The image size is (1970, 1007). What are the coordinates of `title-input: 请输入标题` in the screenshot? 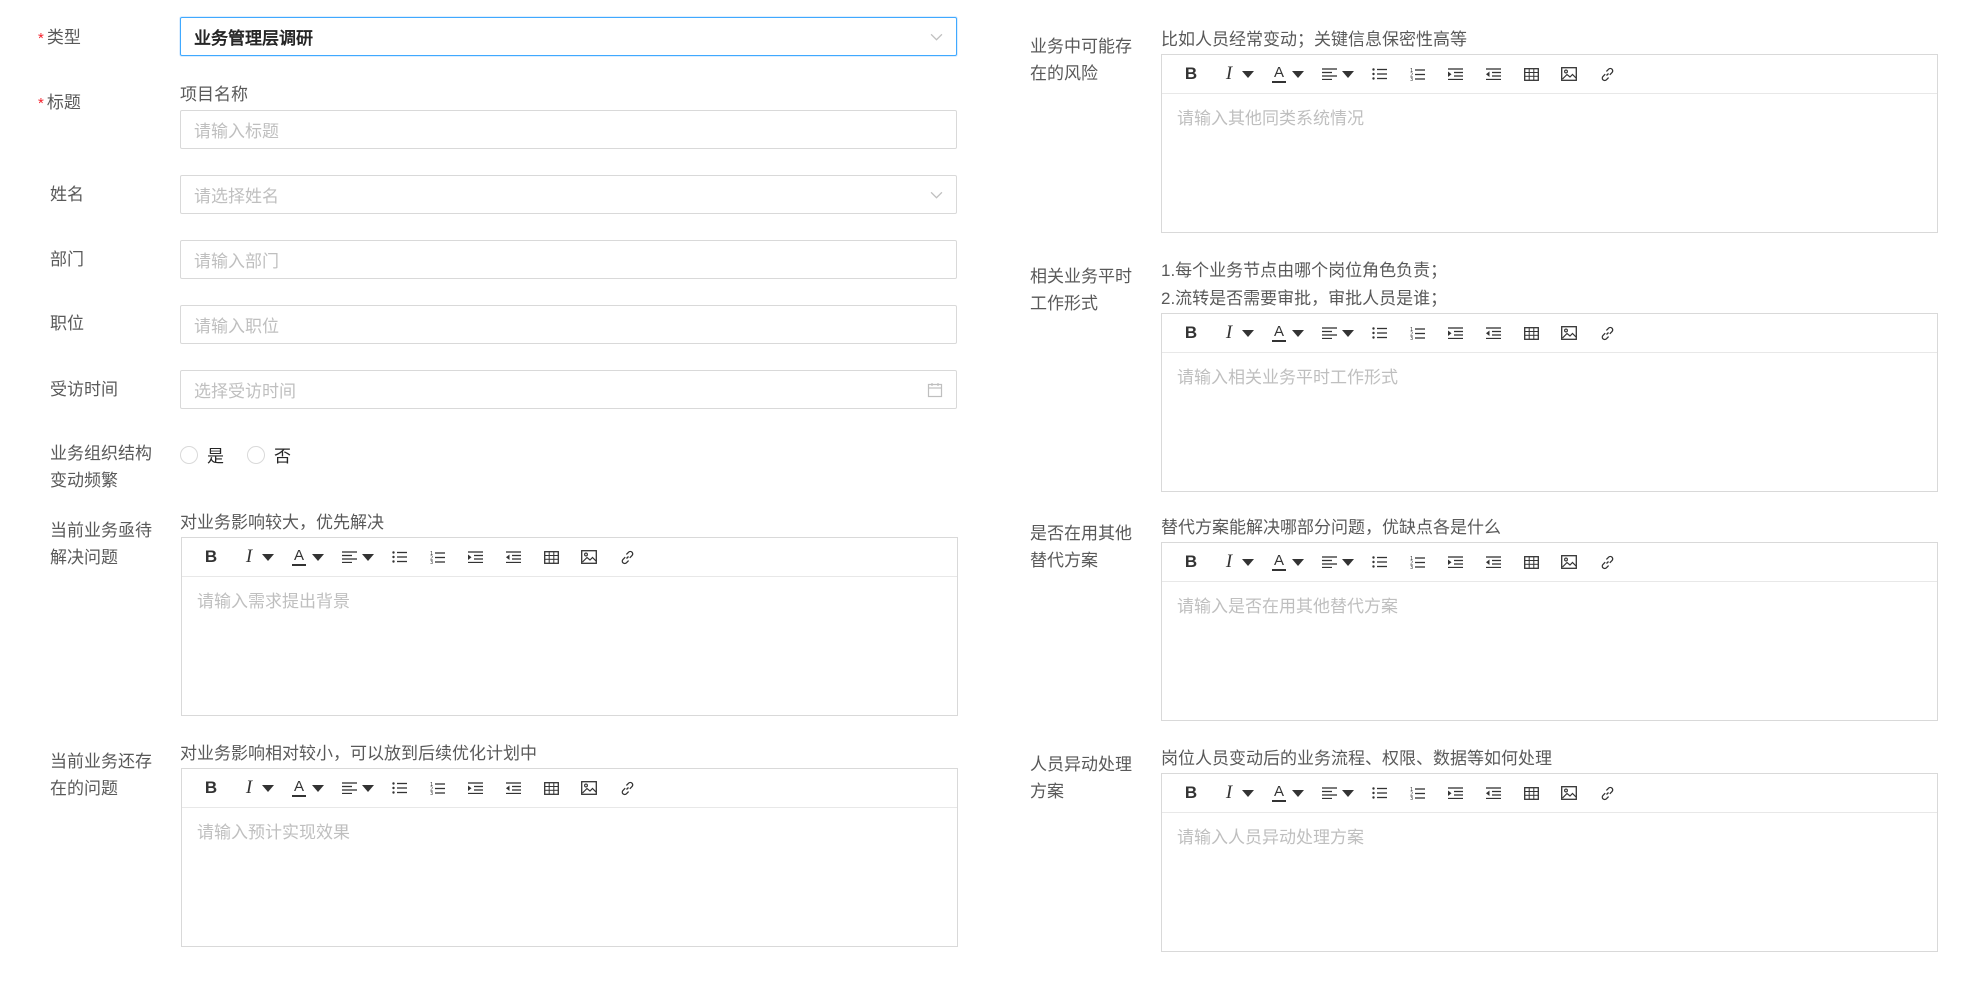 It's located at (568, 129).